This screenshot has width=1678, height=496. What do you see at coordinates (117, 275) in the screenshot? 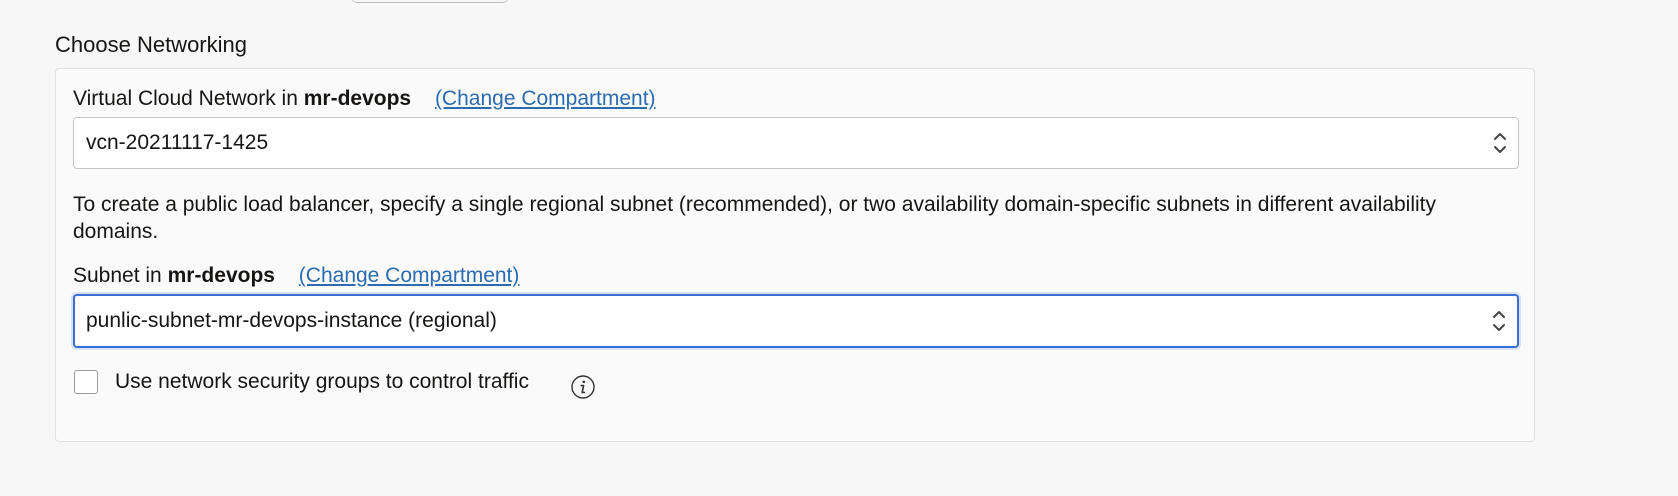
I see `subnet-label-prefix: Subnet in` at bounding box center [117, 275].